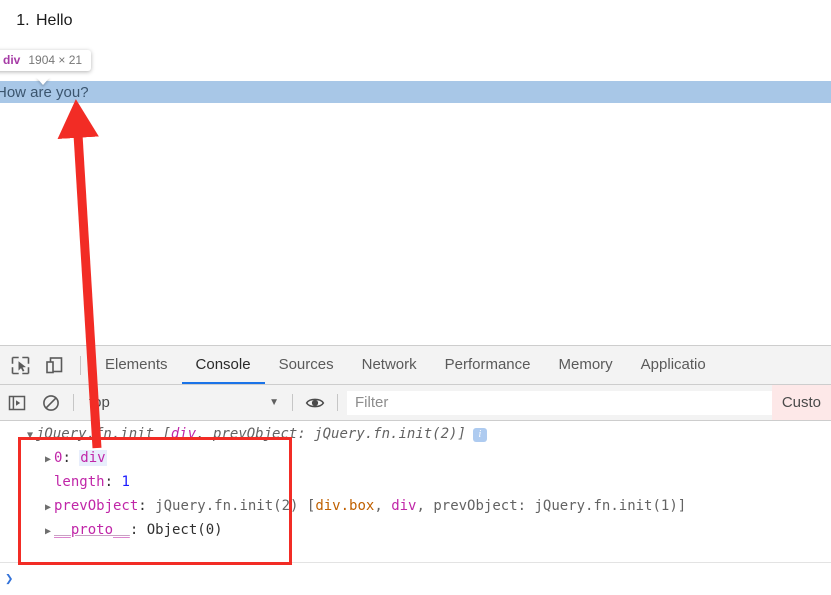 This screenshot has height=595, width=831. What do you see at coordinates (415, 92) in the screenshot?
I see `inspected-element-highlight: How are you?` at bounding box center [415, 92].